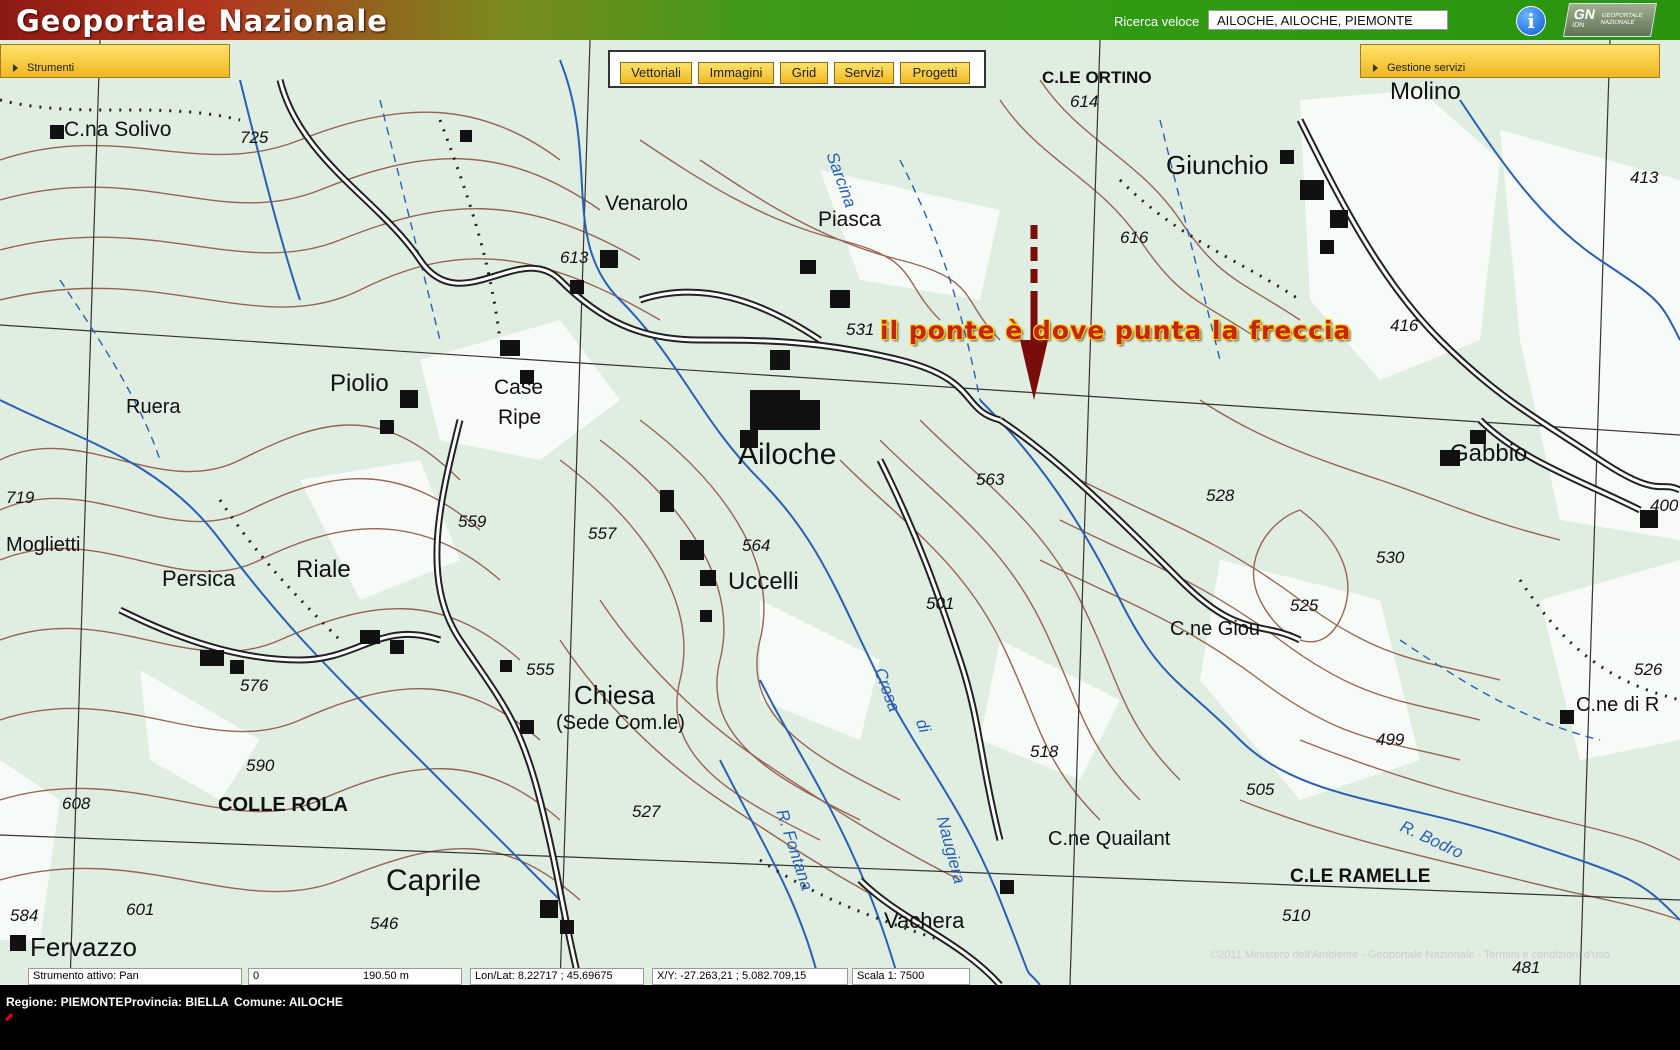 Image resolution: width=1680 pixels, height=1050 pixels. I want to click on spot-height: 563, so click(990, 479).